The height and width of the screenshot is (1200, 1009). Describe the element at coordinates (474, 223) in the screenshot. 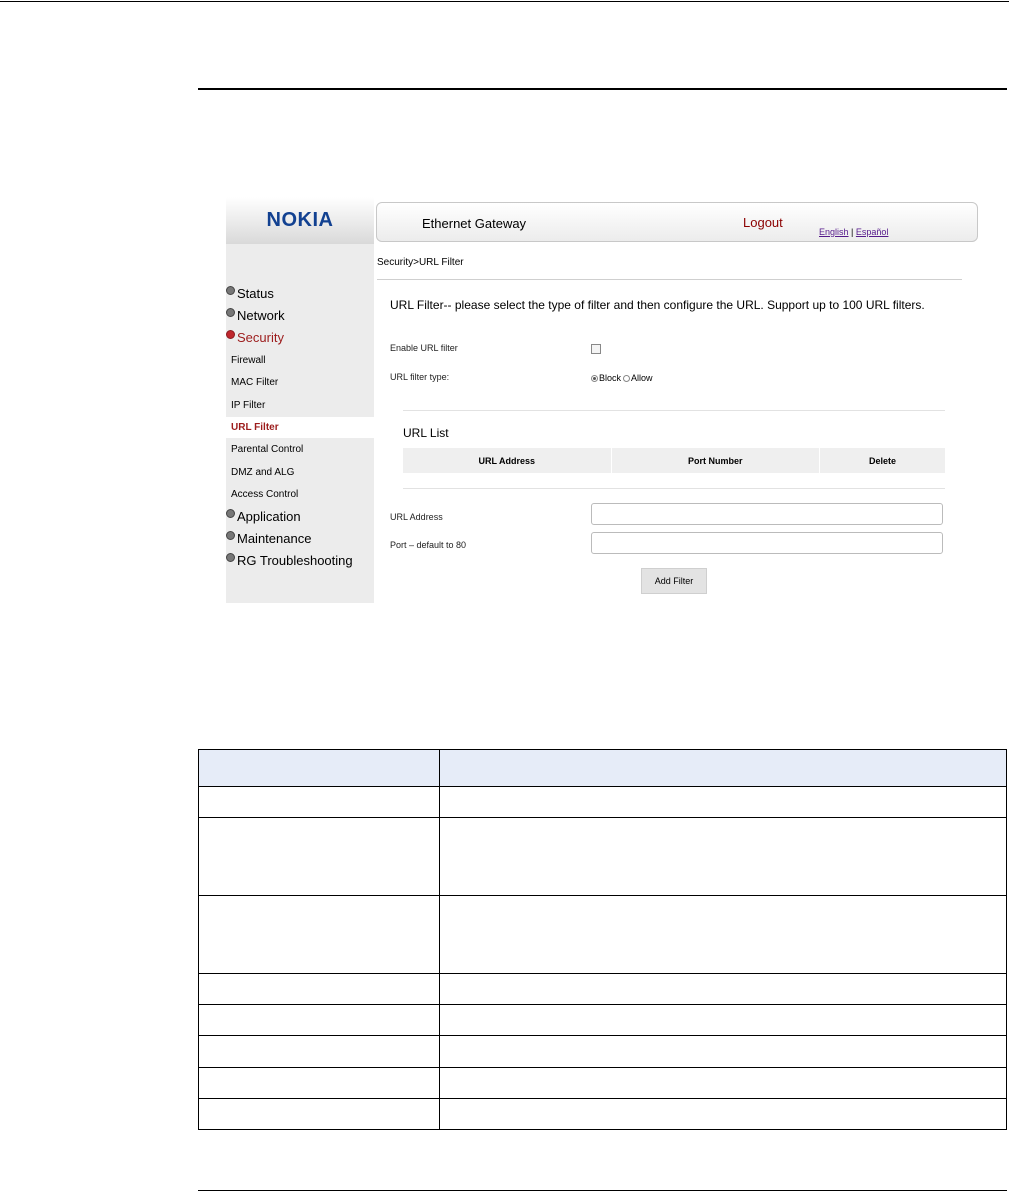

I see `gateway-title: Ethernet Gateway` at that location.